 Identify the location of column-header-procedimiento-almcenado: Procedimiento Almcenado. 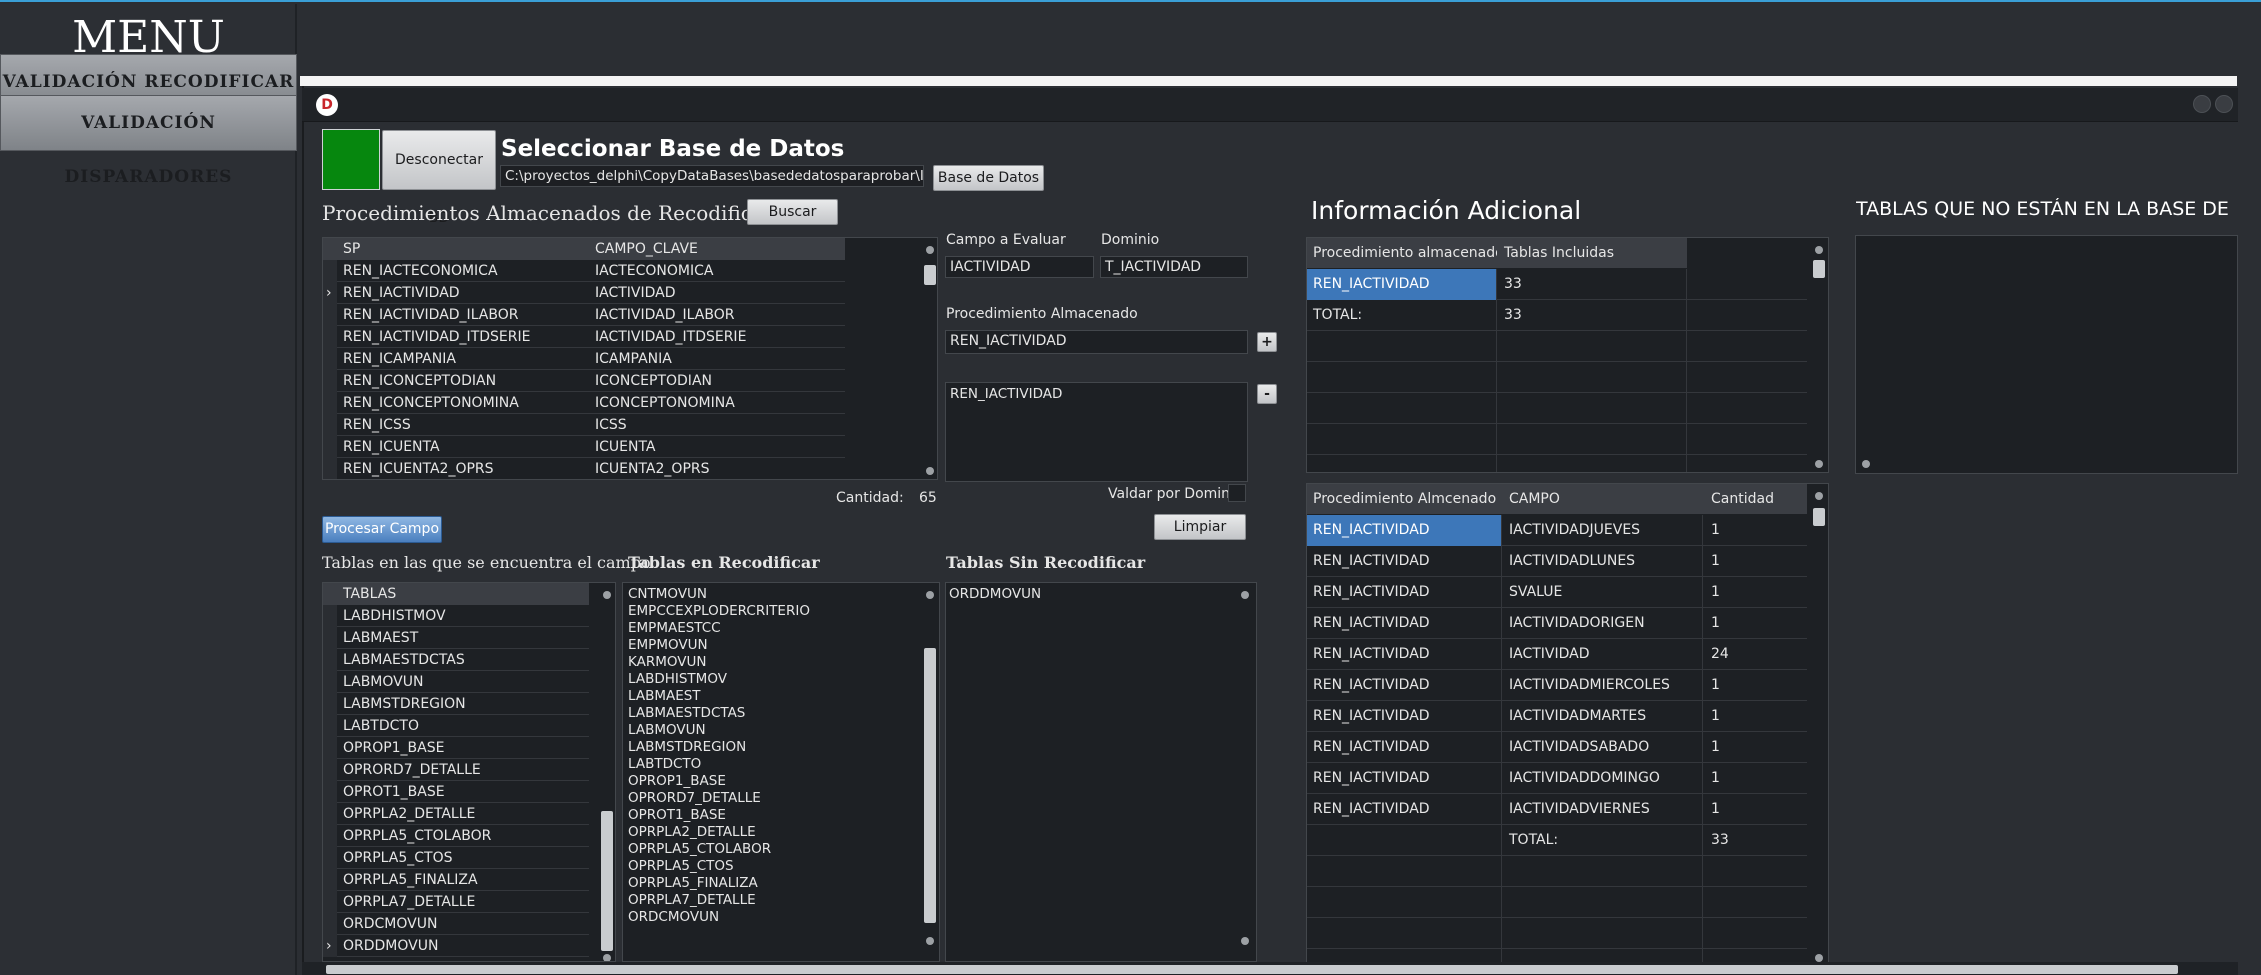
(1404, 499).